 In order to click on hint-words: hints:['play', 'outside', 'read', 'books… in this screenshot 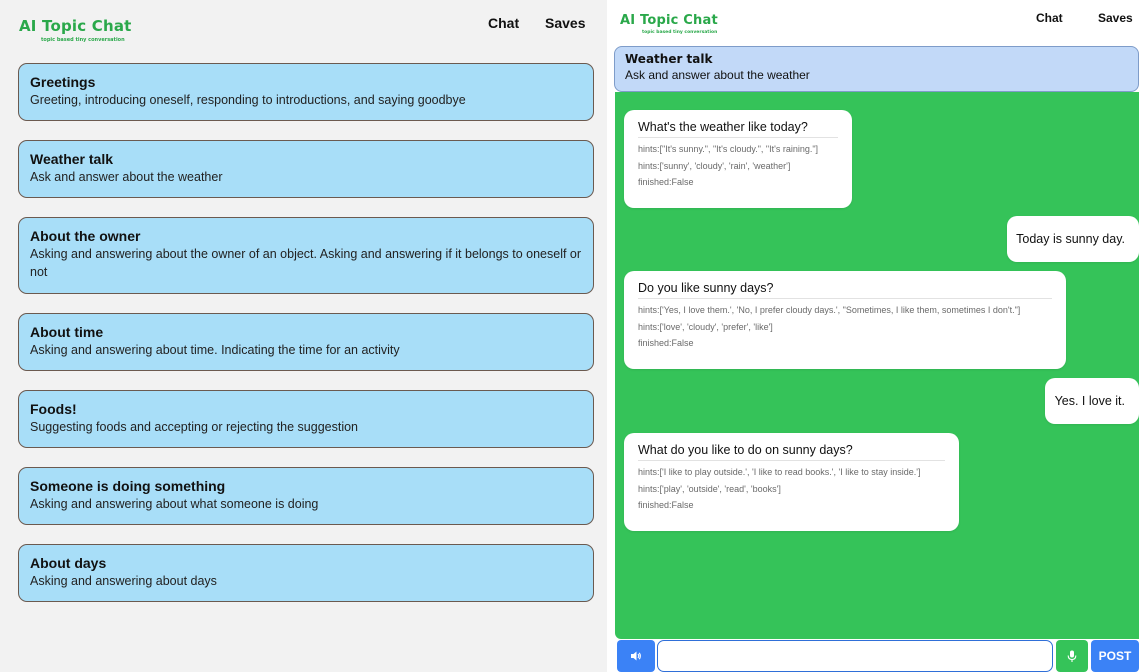, I will do `click(709, 488)`.